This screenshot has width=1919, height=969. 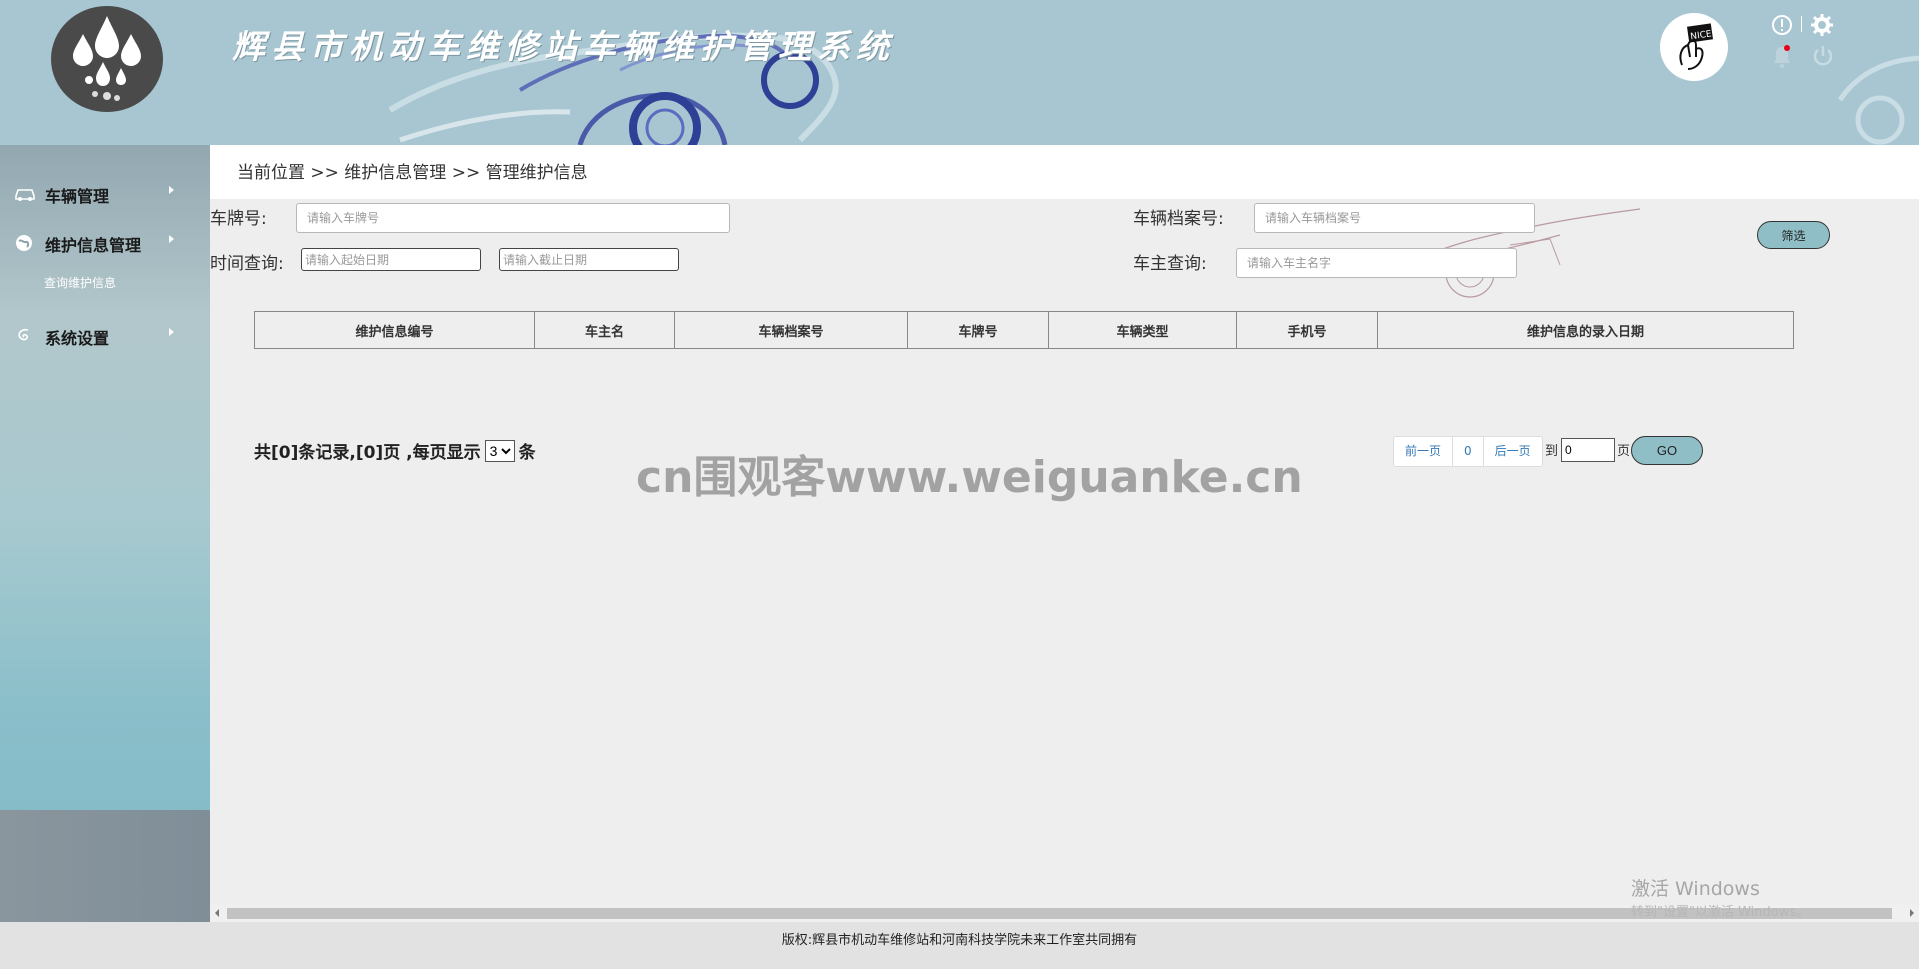 I want to click on logo, so click(x=107, y=59).